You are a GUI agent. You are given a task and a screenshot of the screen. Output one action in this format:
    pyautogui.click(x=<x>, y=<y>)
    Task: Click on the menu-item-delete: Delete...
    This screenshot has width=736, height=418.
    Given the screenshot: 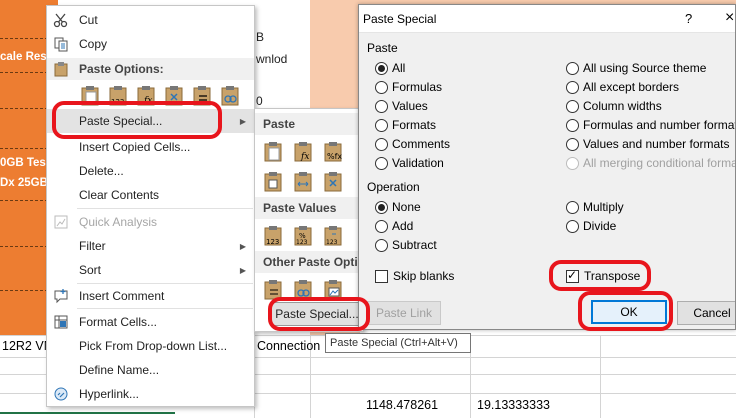 What is the action you would take?
    pyautogui.click(x=150, y=171)
    